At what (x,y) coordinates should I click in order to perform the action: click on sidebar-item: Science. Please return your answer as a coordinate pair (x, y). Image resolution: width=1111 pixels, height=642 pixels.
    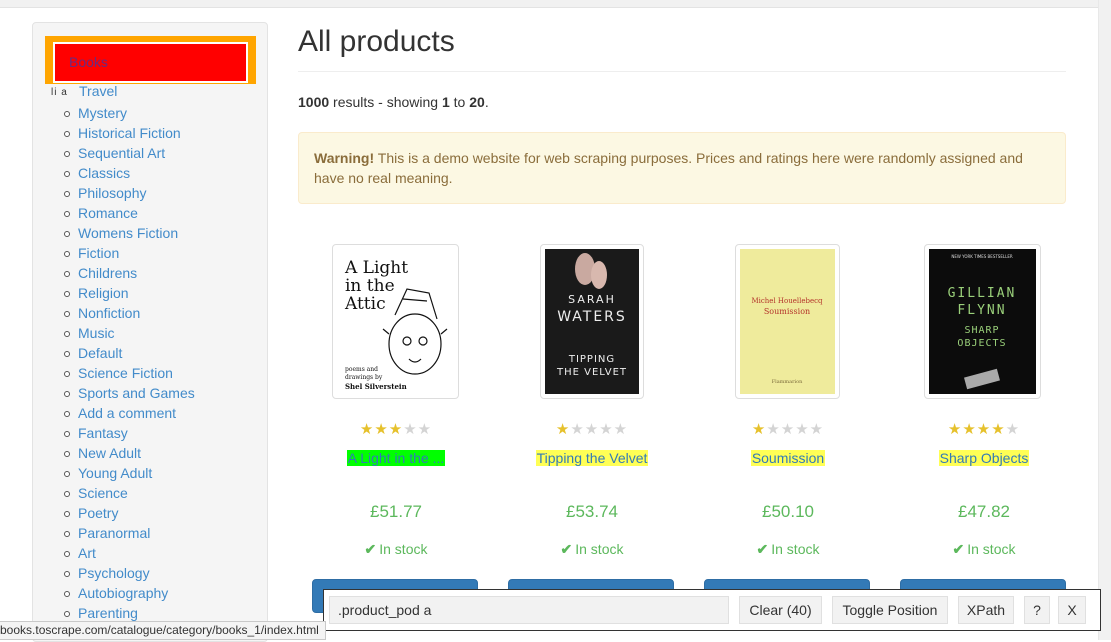
    Looking at the image, I should click on (129, 493).